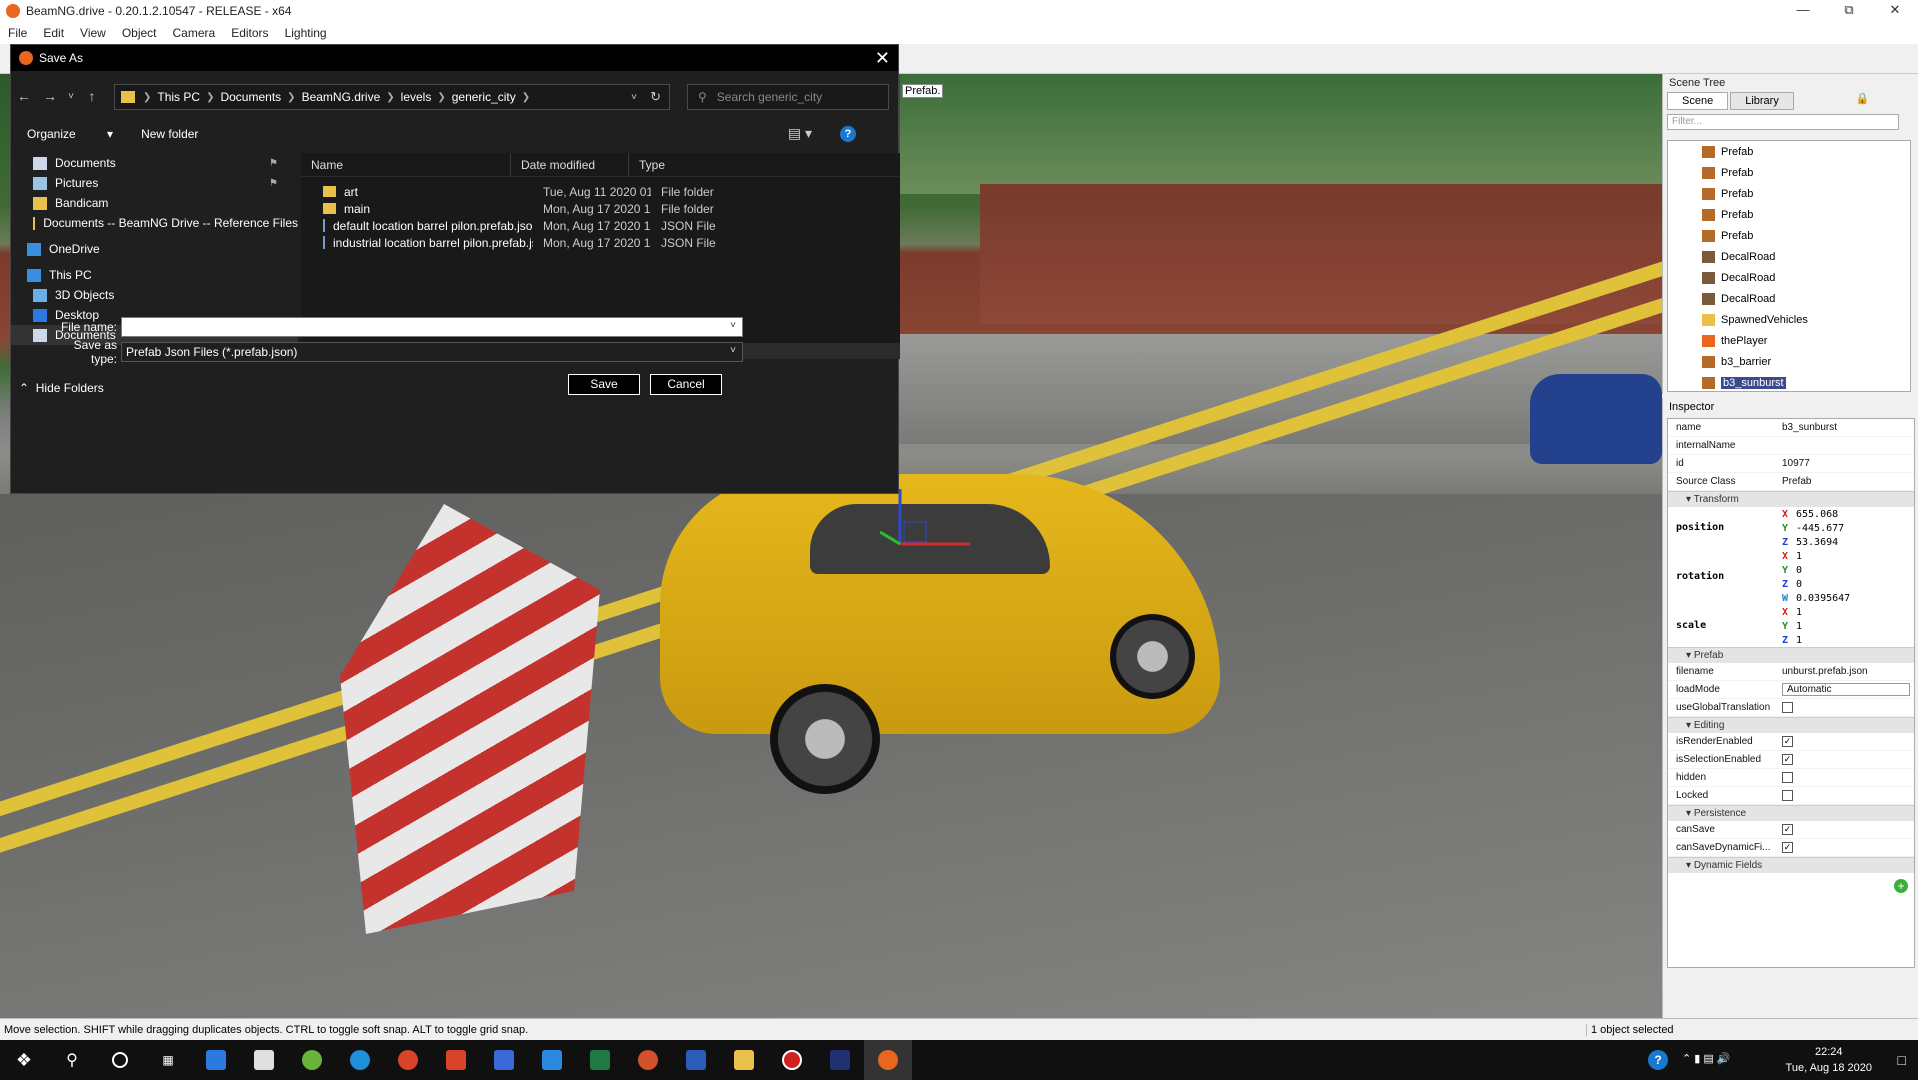  I want to click on tree-node: b3_sunburst, so click(1789, 381).